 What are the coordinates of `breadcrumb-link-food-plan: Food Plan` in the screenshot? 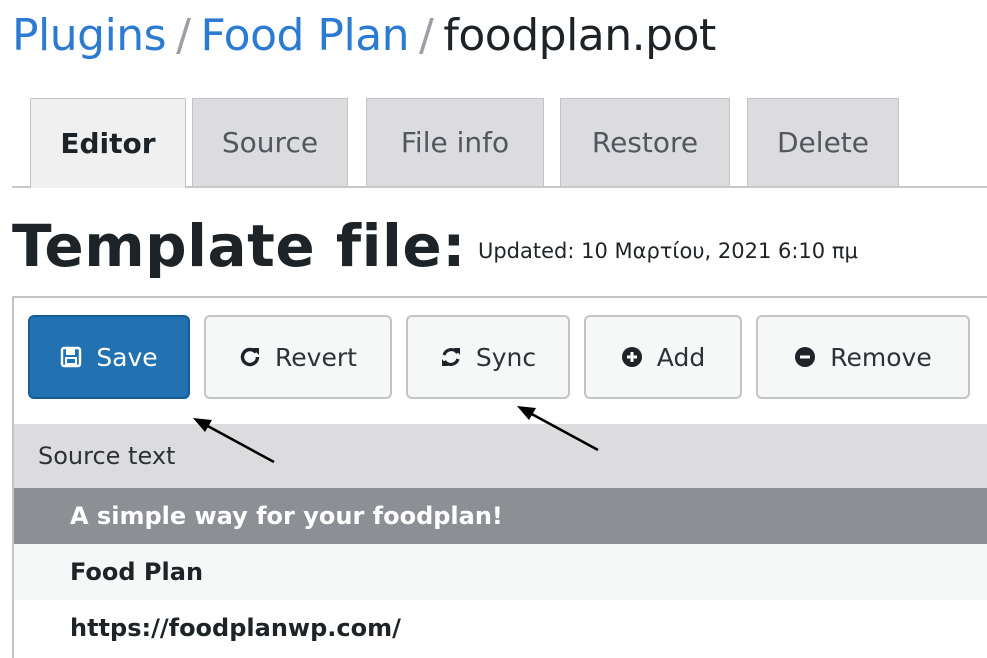 It's located at (304, 35).